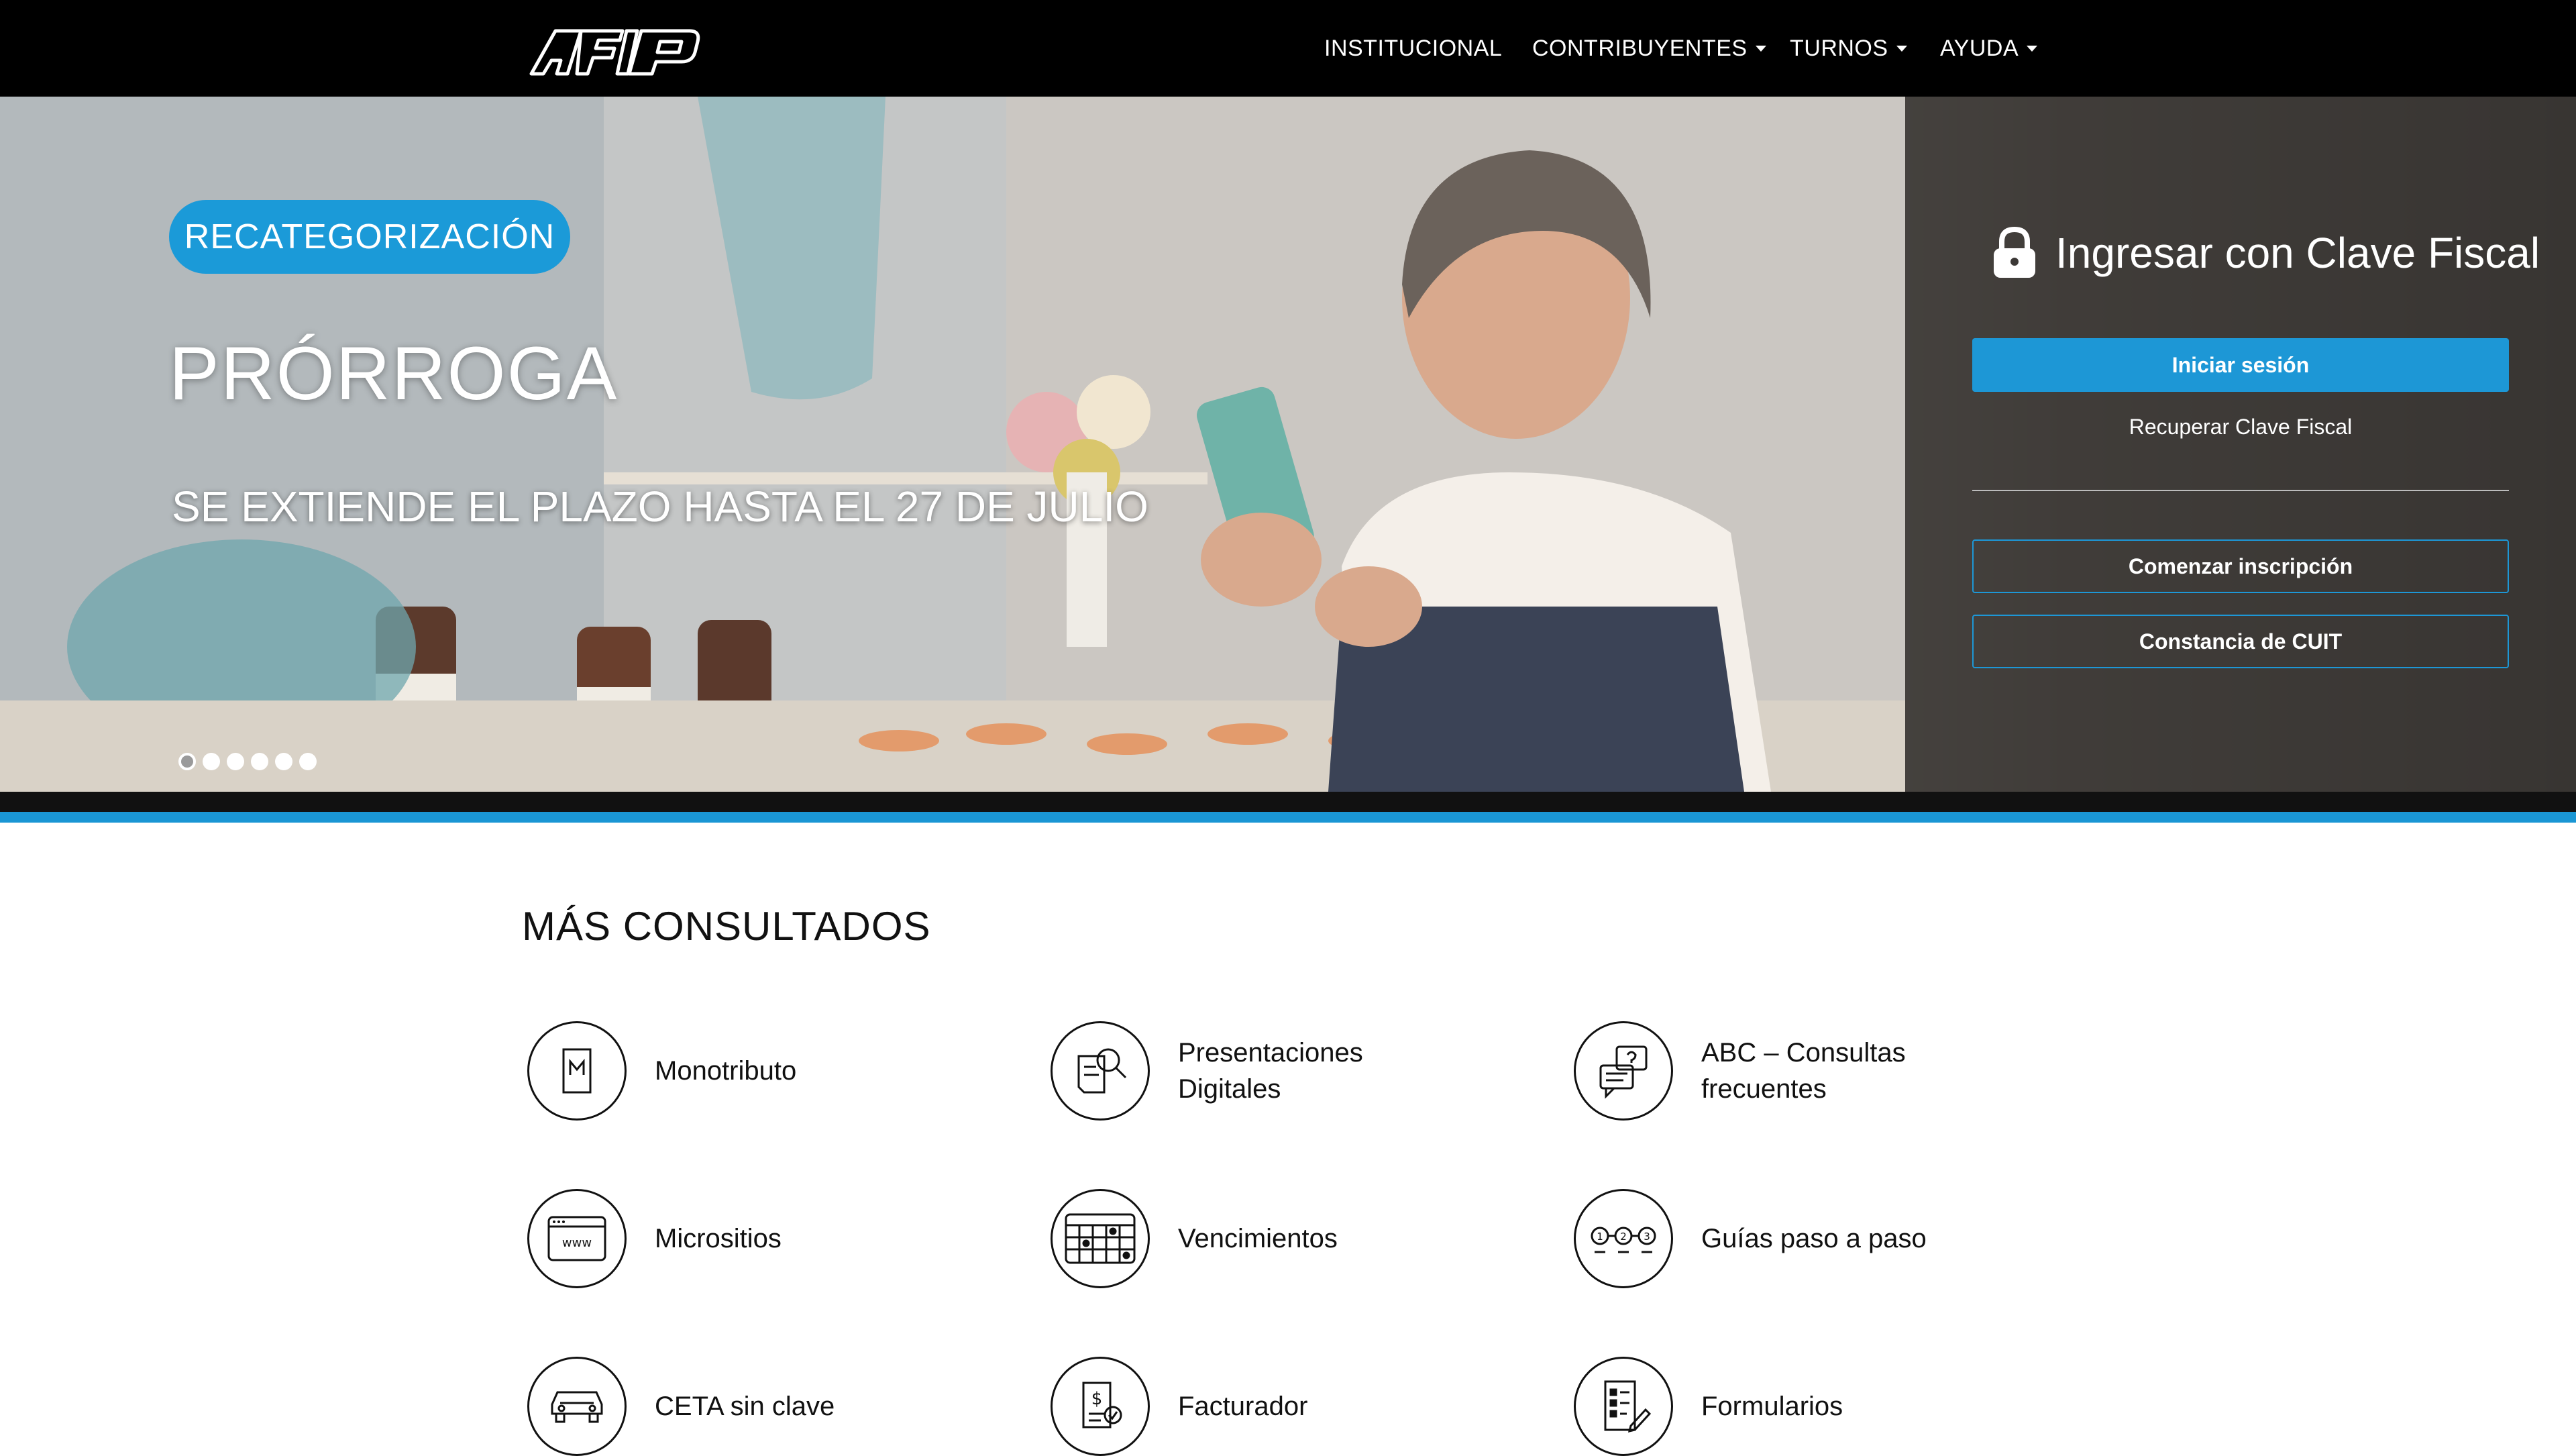 This screenshot has height=1456, width=2576. What do you see at coordinates (726, 927) in the screenshot?
I see `most-consulted-title: MÁS CONSULTADOS` at bounding box center [726, 927].